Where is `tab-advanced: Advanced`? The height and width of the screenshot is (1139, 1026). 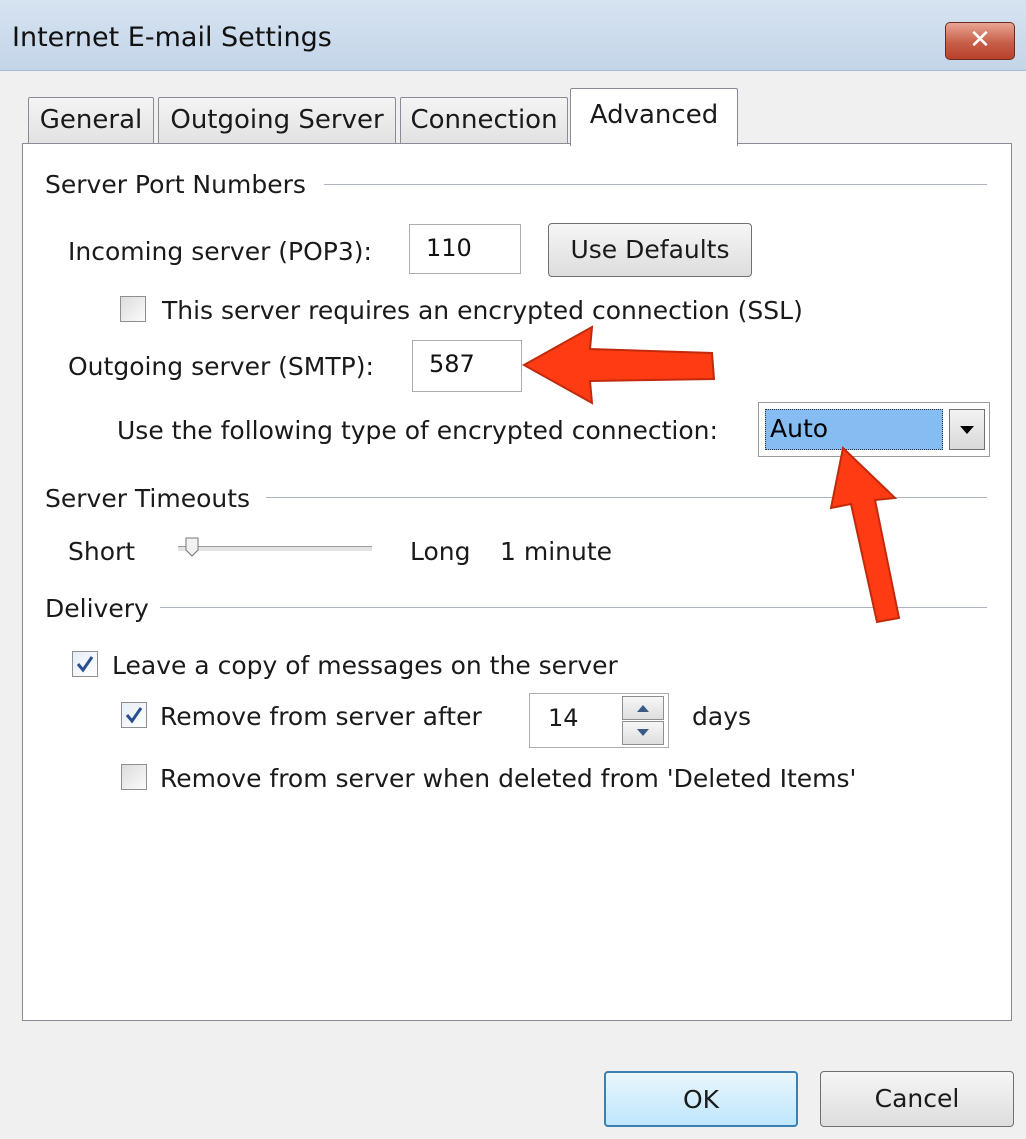 tab-advanced: Advanced is located at coordinates (654, 117).